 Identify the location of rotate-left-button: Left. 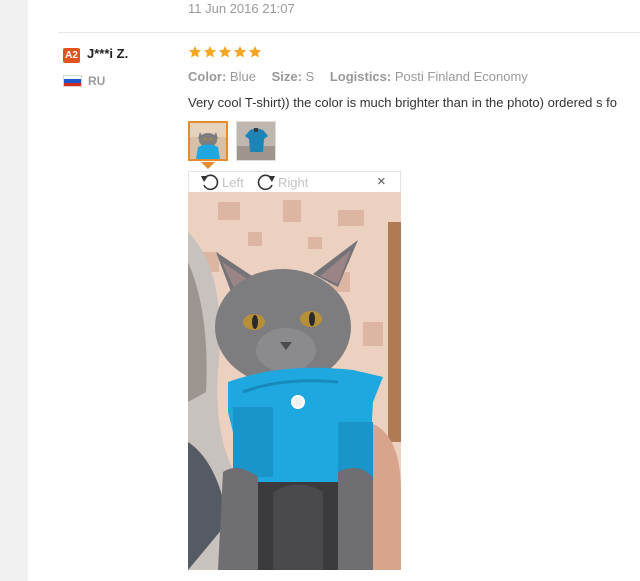
(222, 182).